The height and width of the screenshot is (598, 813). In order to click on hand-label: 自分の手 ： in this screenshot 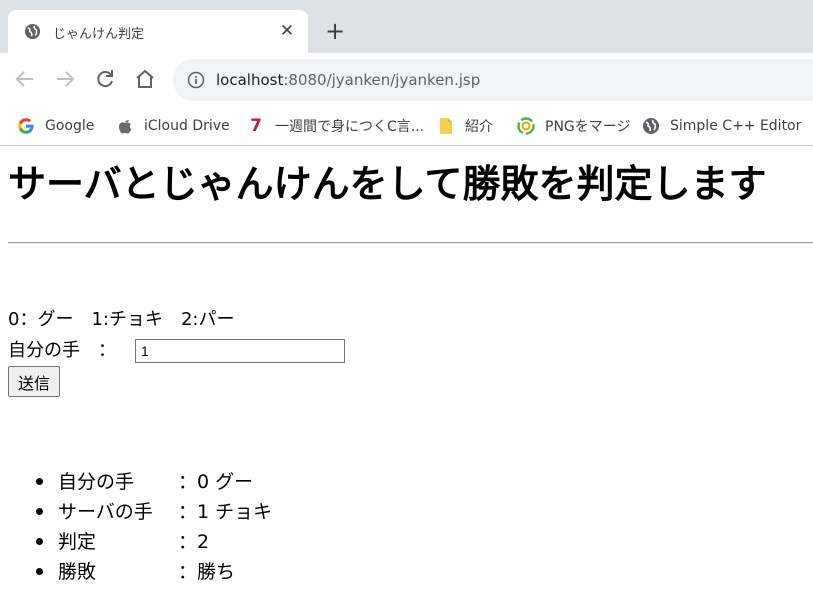, I will do `click(62, 350)`.